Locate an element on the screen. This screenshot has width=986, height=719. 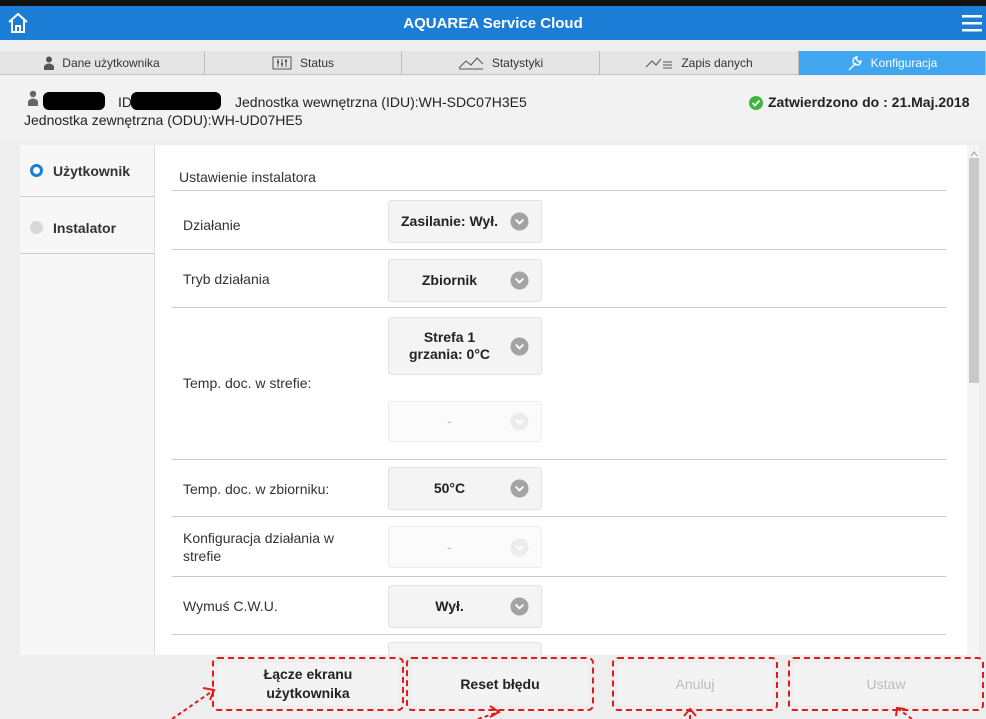
indoor-unit-info: Jednostka wewnętrzna (IDU):WH-SDC07H3E5 is located at coordinates (381, 102).